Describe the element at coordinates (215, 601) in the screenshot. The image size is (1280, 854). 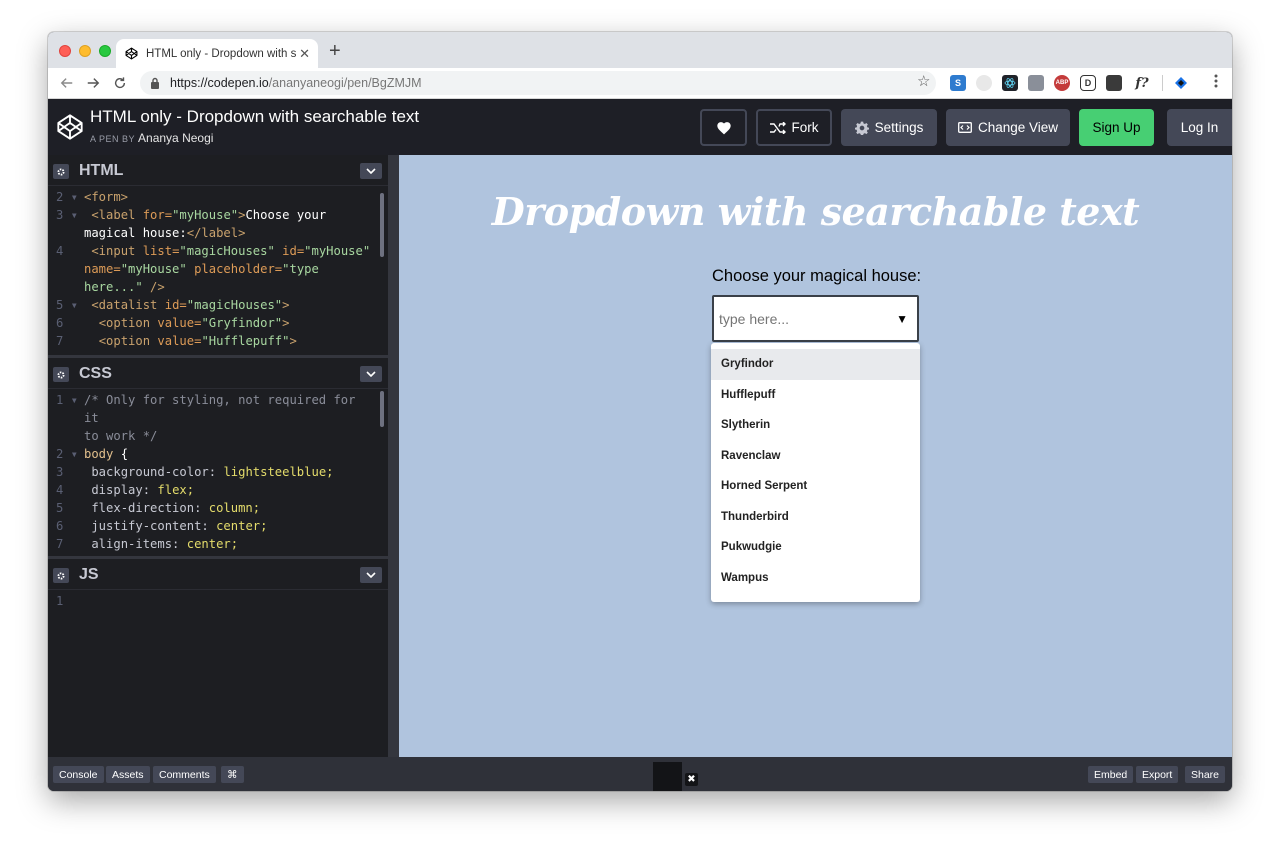
I see `js-code-area: 1` at that location.